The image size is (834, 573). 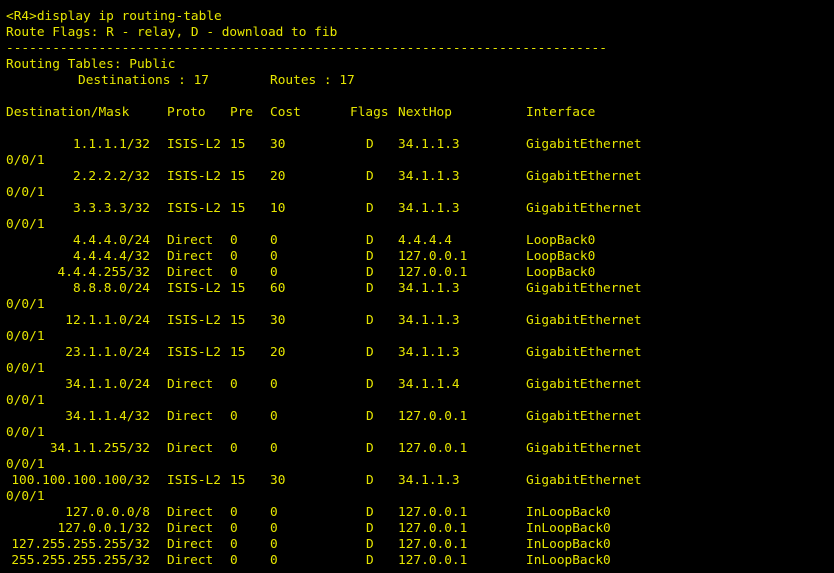 I want to click on route-destination: 4.4.4.4/32, so click(x=111, y=256).